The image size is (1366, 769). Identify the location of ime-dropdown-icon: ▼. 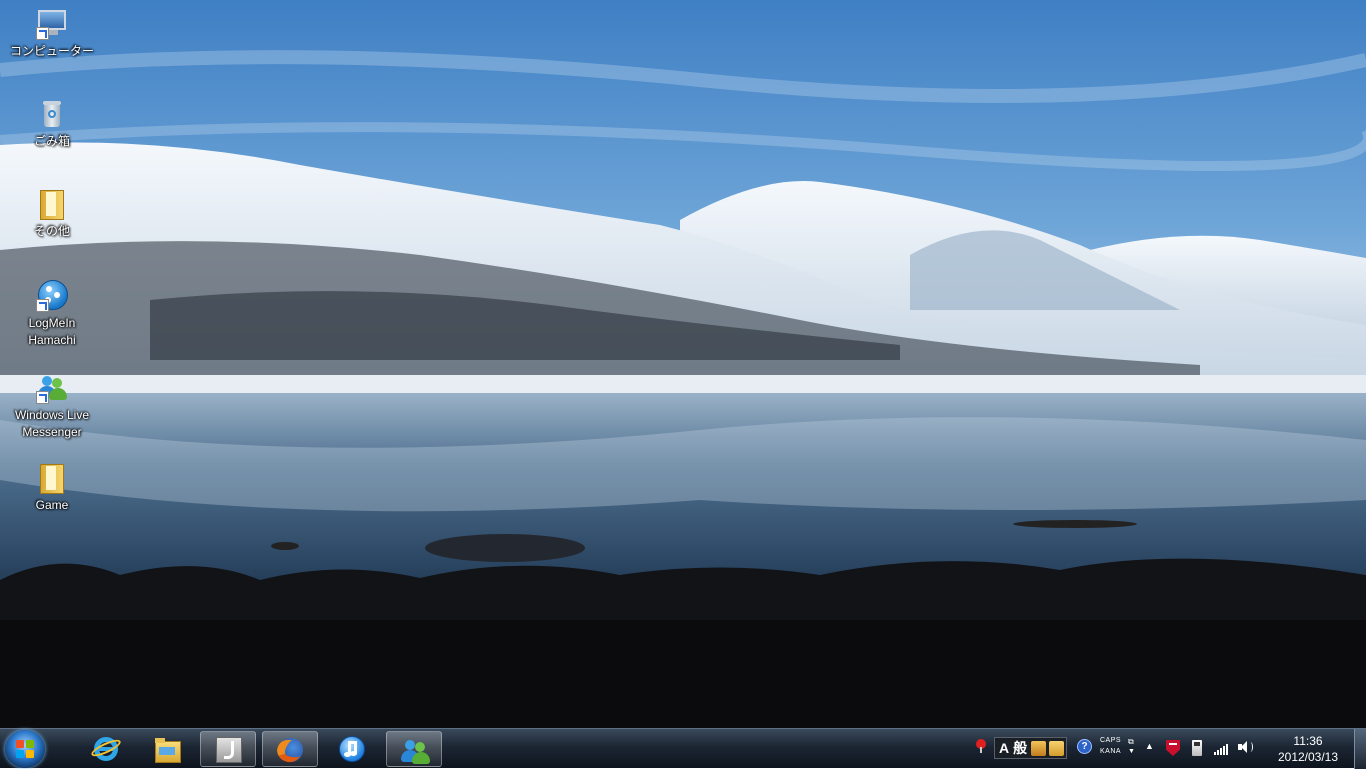
(1131, 751).